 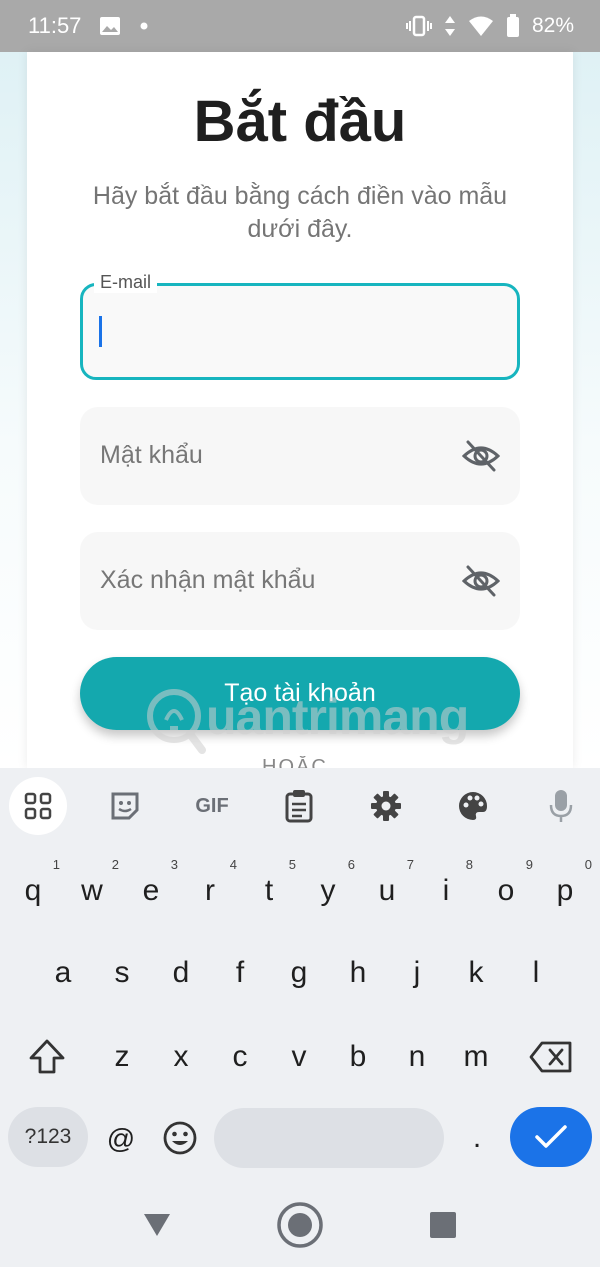 I want to click on recents-square-icon, so click(x=443, y=1225).